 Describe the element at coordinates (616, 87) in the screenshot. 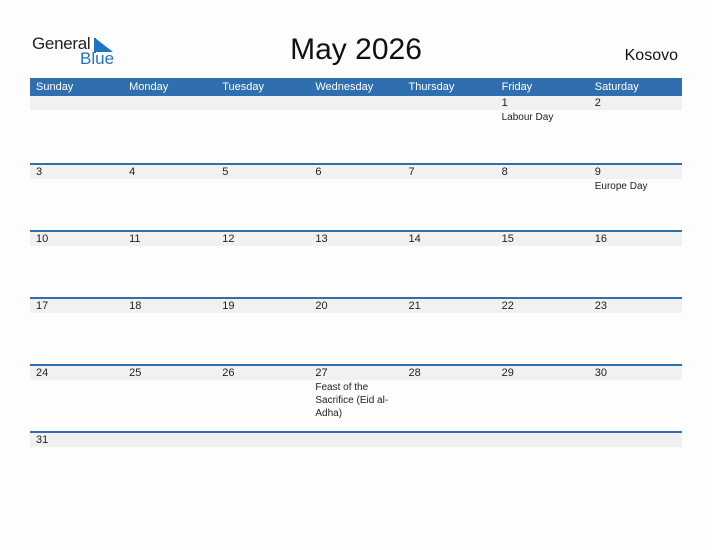

I see `weekday-saturday: Saturday` at that location.